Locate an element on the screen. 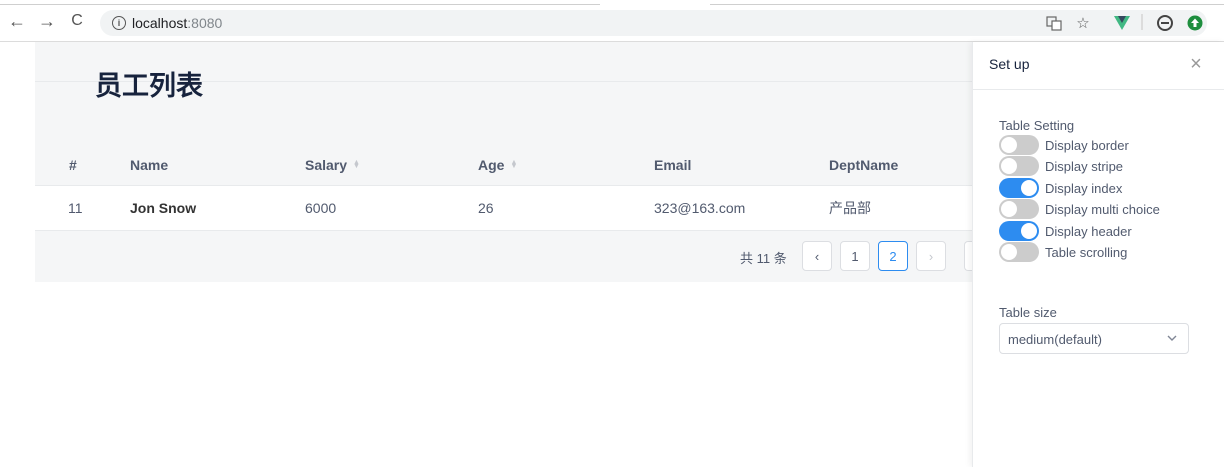 The image size is (1224, 467). page-title: 员工列表 is located at coordinates (149, 86).